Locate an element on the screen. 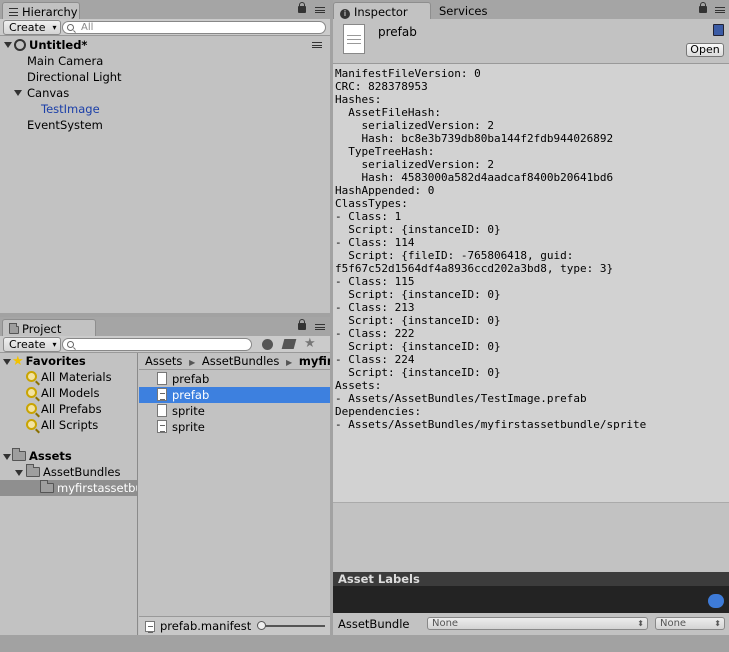 The width and height of the screenshot is (729, 652). assets-header: Assets is located at coordinates (42, 456).